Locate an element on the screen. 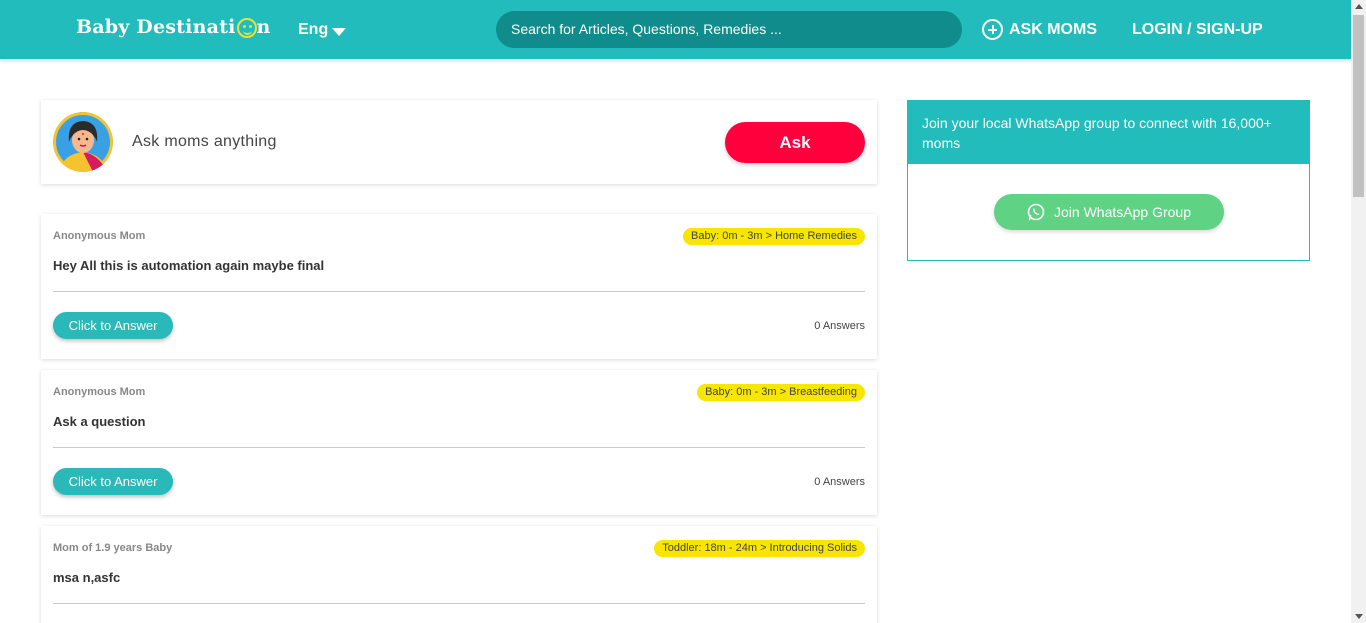  search-input is located at coordinates (729, 29).